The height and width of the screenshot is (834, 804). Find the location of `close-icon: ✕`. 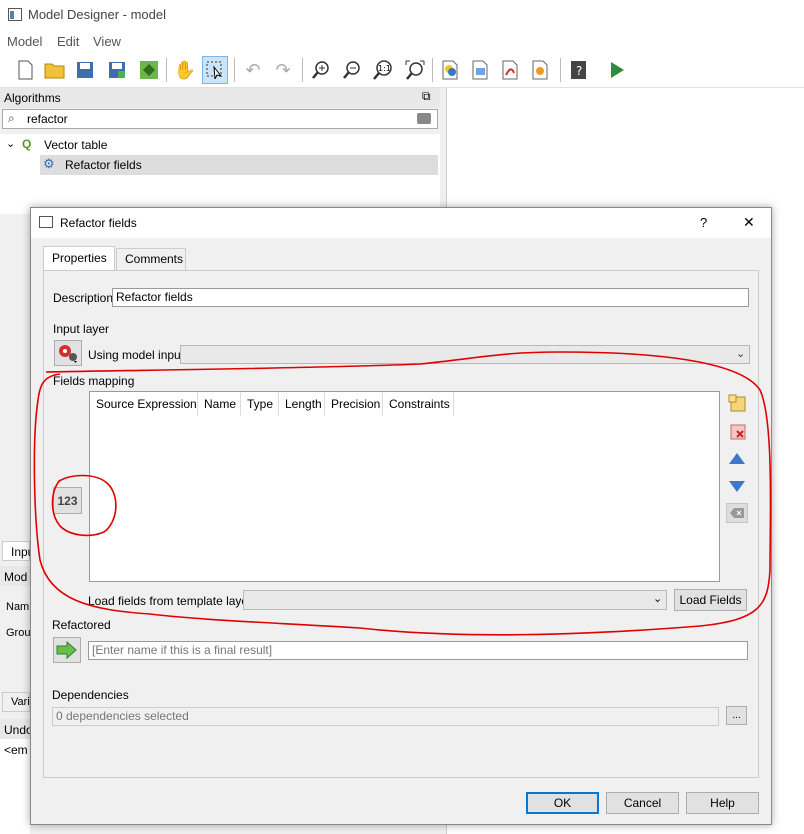

close-icon: ✕ is located at coordinates (749, 222).